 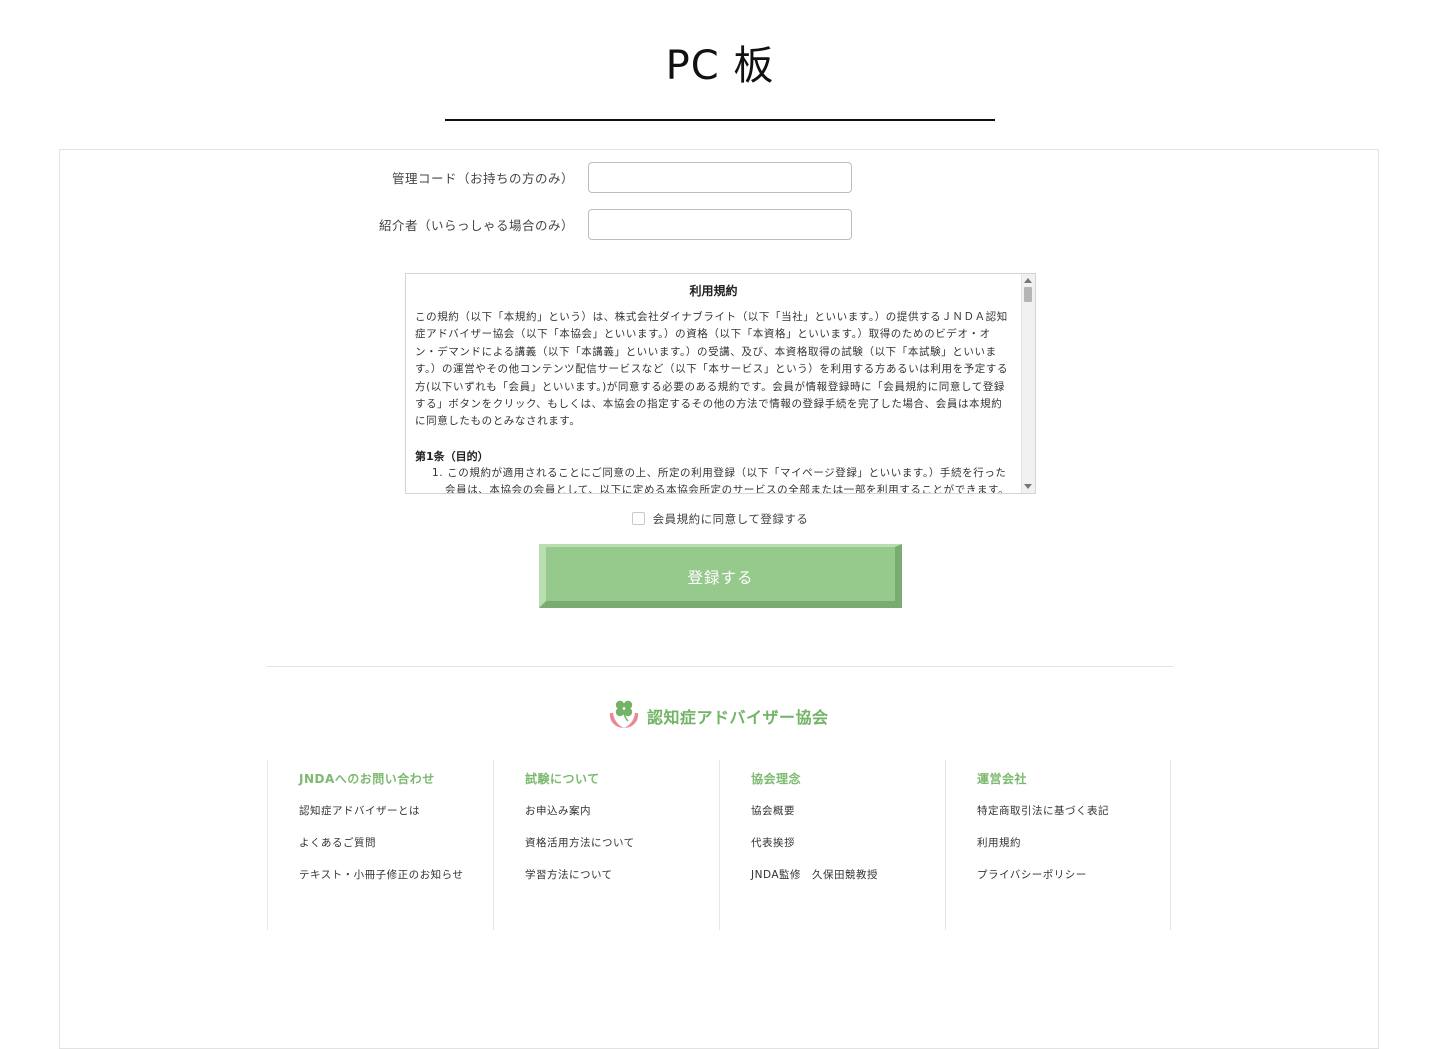 I want to click on scroll-up-arrow-icon, so click(x=1028, y=280).